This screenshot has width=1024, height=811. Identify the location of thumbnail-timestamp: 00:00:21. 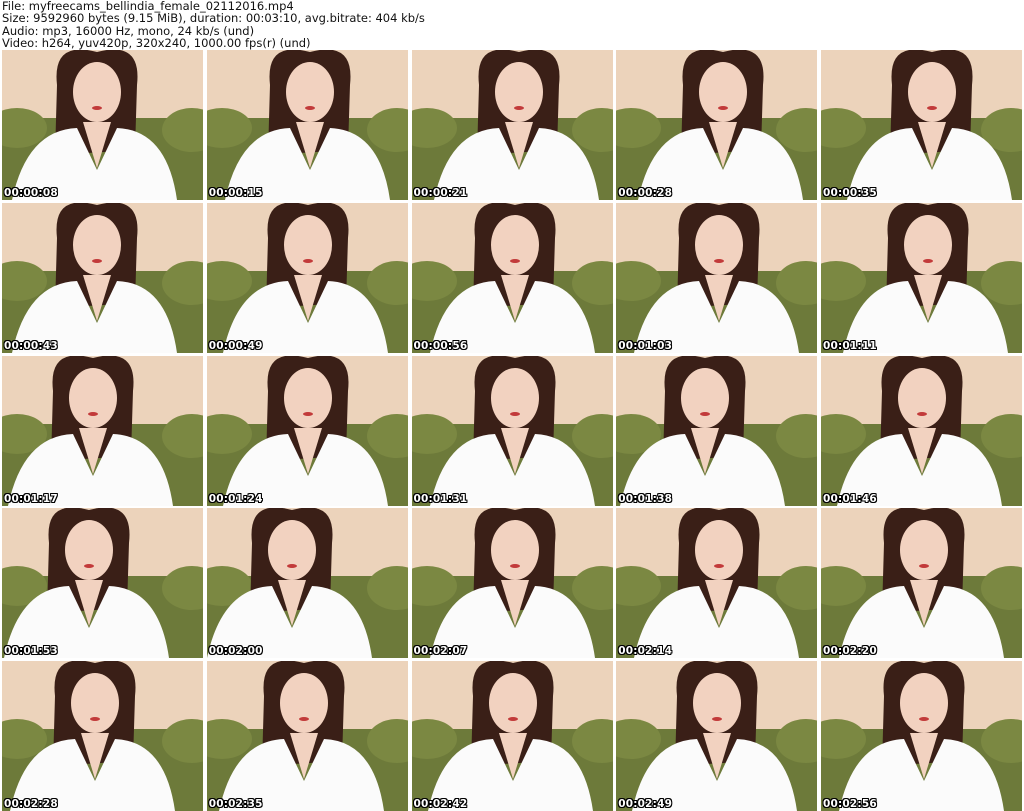
(440, 193).